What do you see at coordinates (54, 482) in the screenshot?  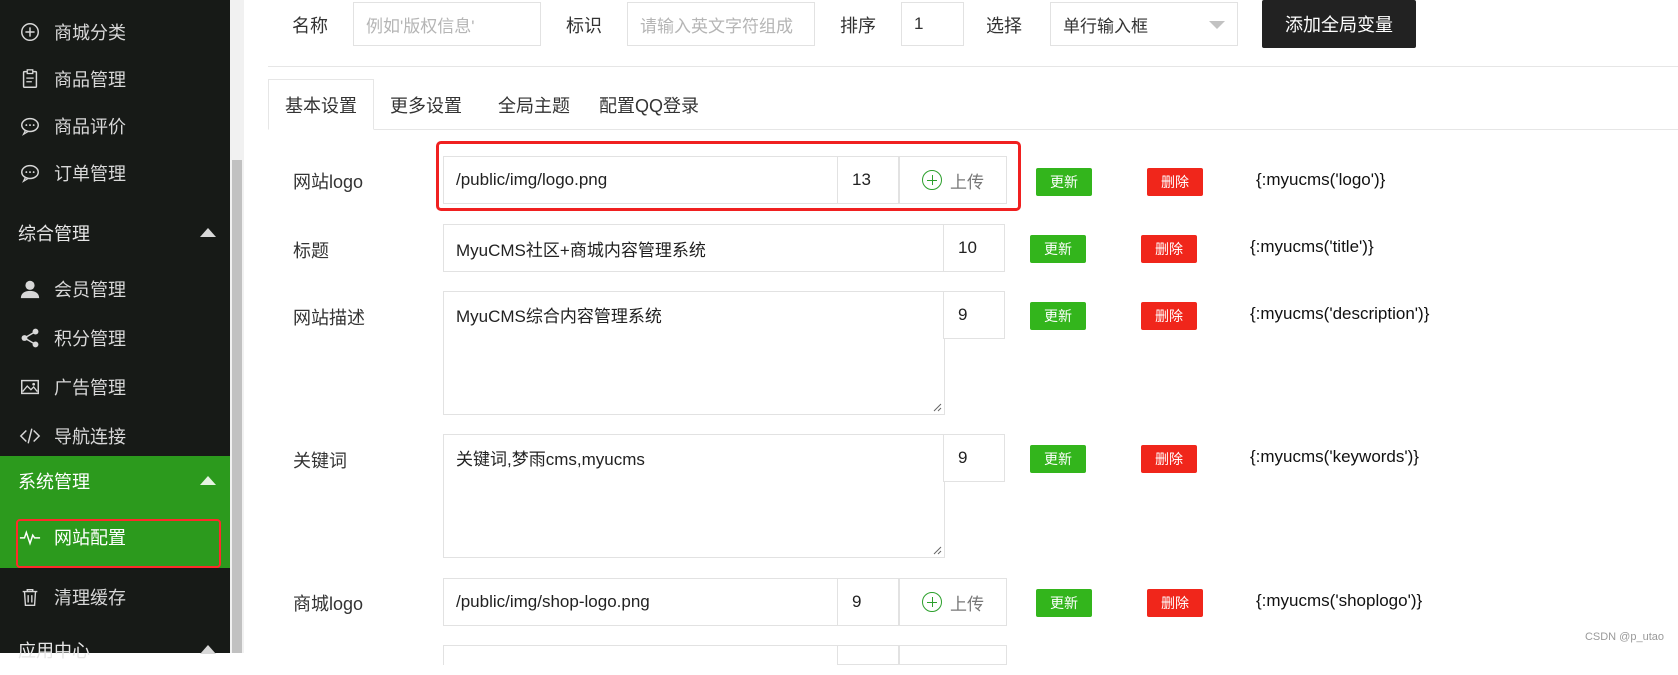 I see `sidebar-group-label: 系统管理` at bounding box center [54, 482].